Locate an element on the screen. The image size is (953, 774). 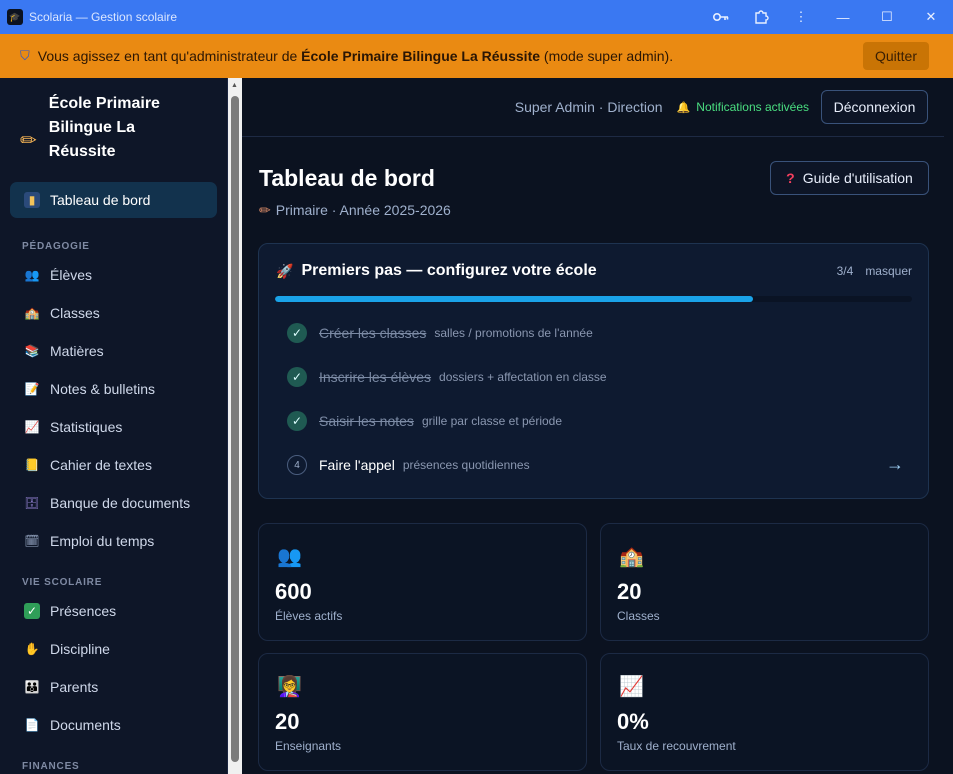
notification-status: 🔔 Notifications activées is located at coordinates (743, 107).